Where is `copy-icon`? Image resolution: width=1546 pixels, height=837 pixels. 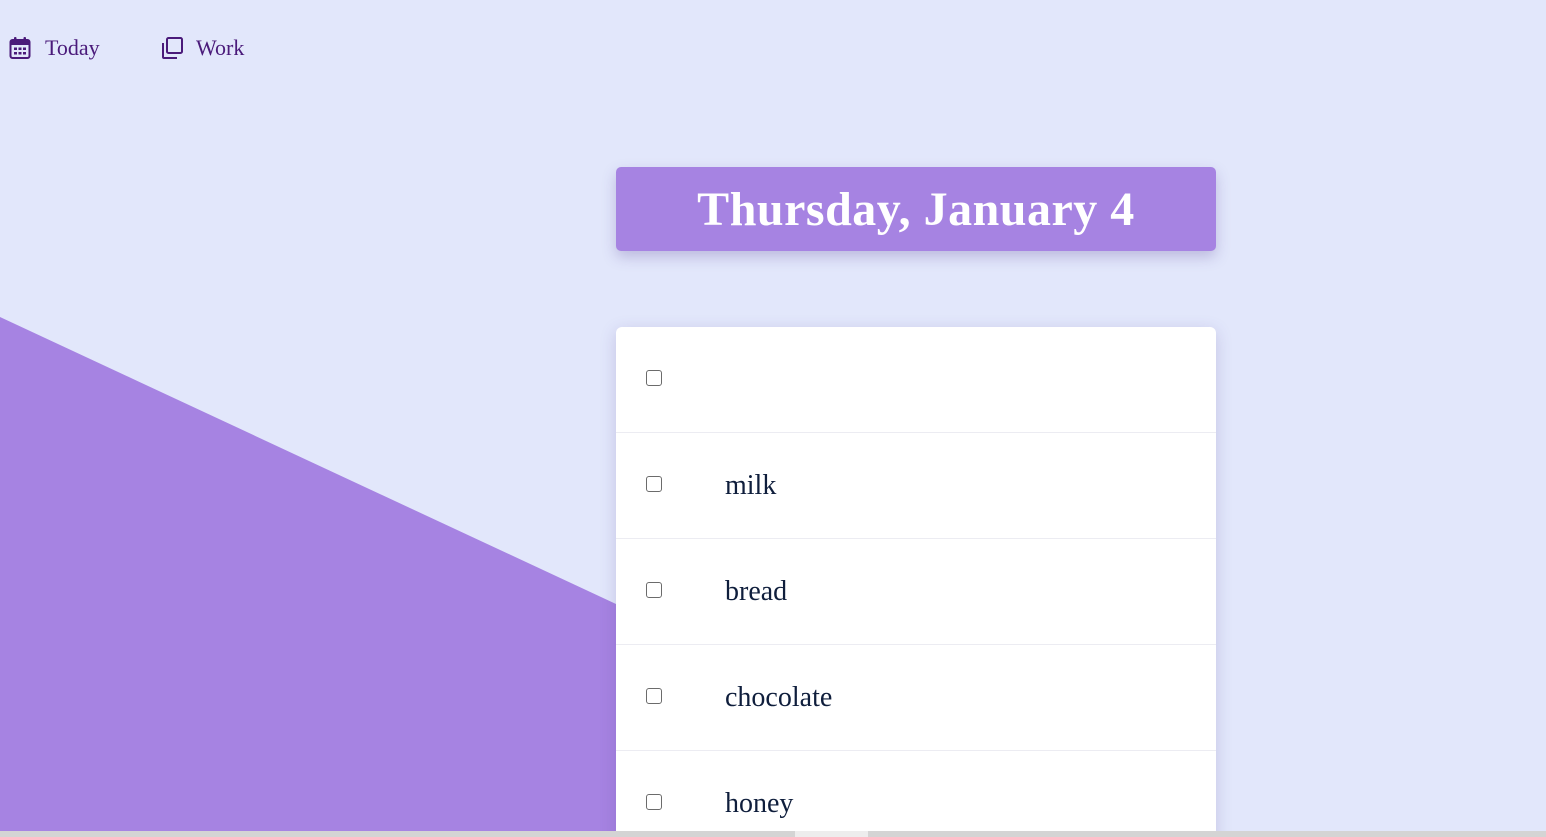
copy-icon is located at coordinates (172, 48).